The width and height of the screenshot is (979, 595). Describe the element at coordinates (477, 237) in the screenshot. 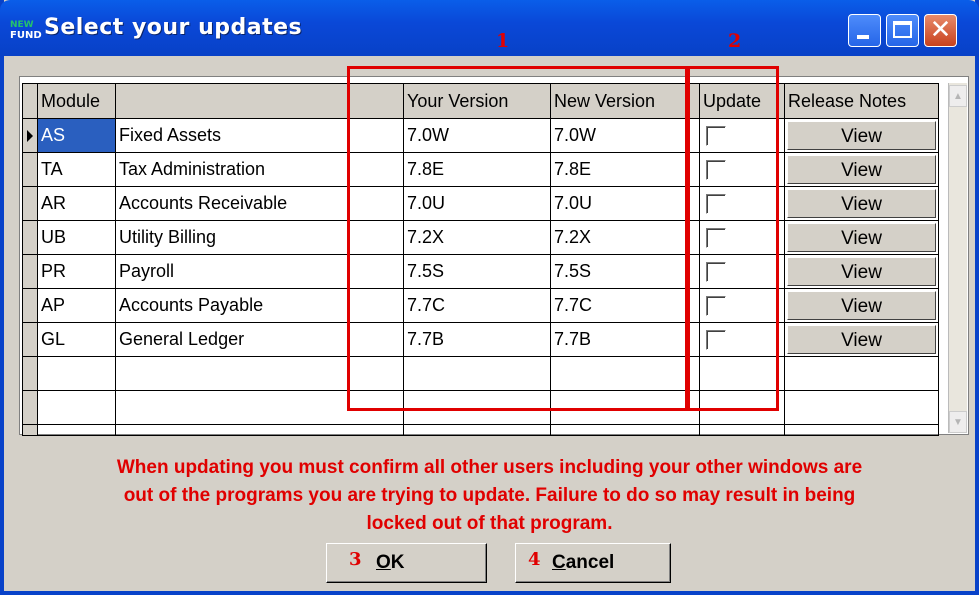

I see `your-version: 7.2X` at that location.